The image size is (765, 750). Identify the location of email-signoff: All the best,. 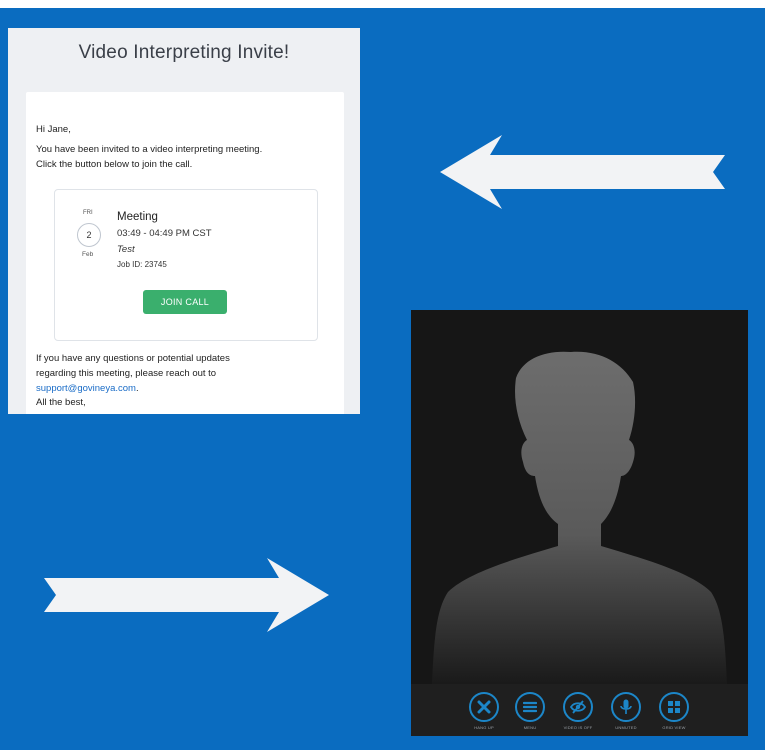
(61, 402).